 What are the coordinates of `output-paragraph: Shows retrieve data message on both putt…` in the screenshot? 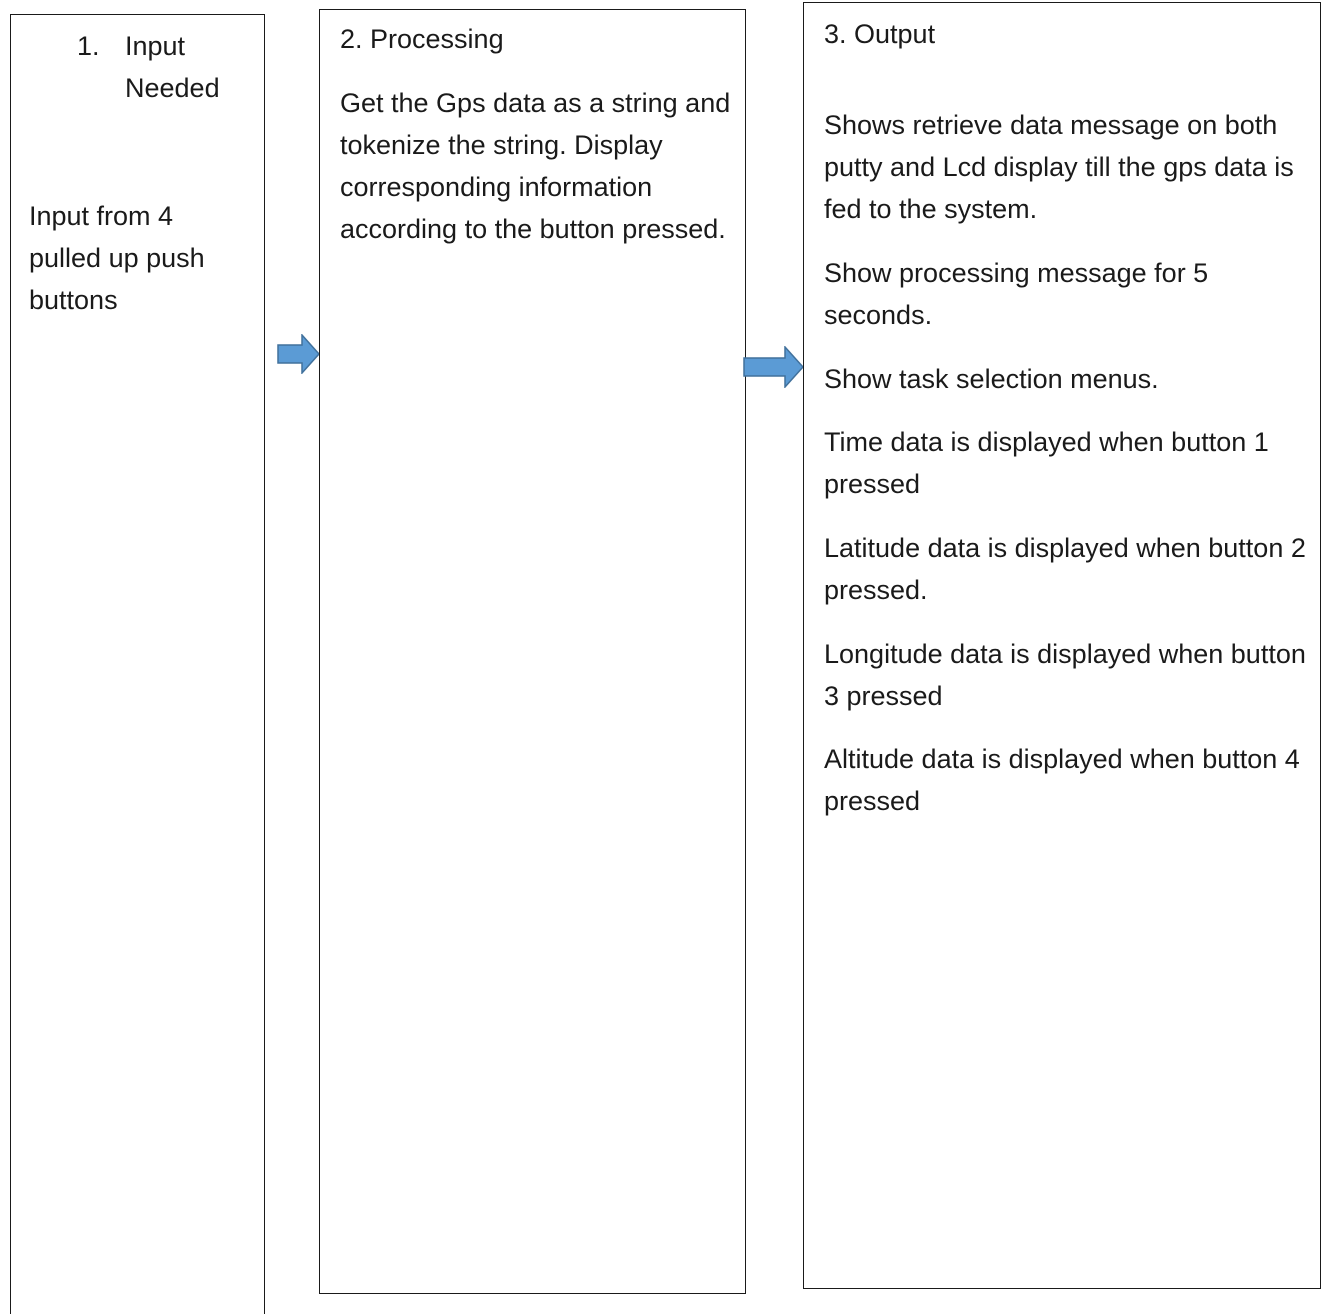 It's located at (1059, 167).